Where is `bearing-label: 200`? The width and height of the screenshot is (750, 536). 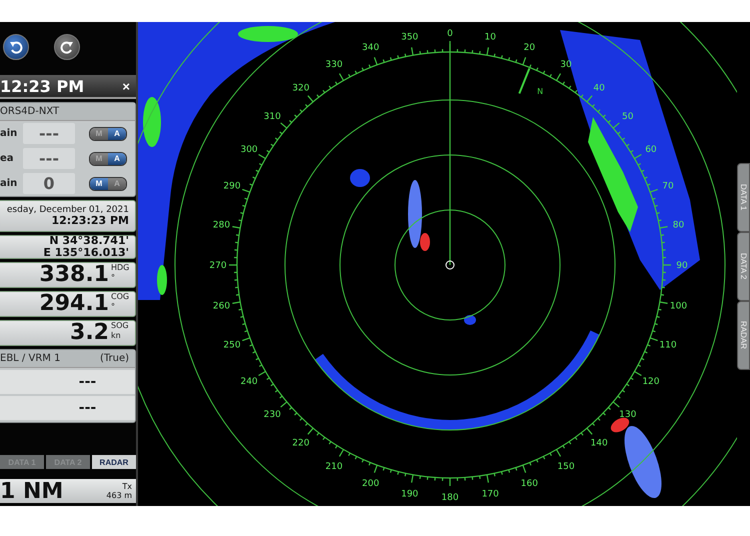 bearing-label: 200 is located at coordinates (371, 484).